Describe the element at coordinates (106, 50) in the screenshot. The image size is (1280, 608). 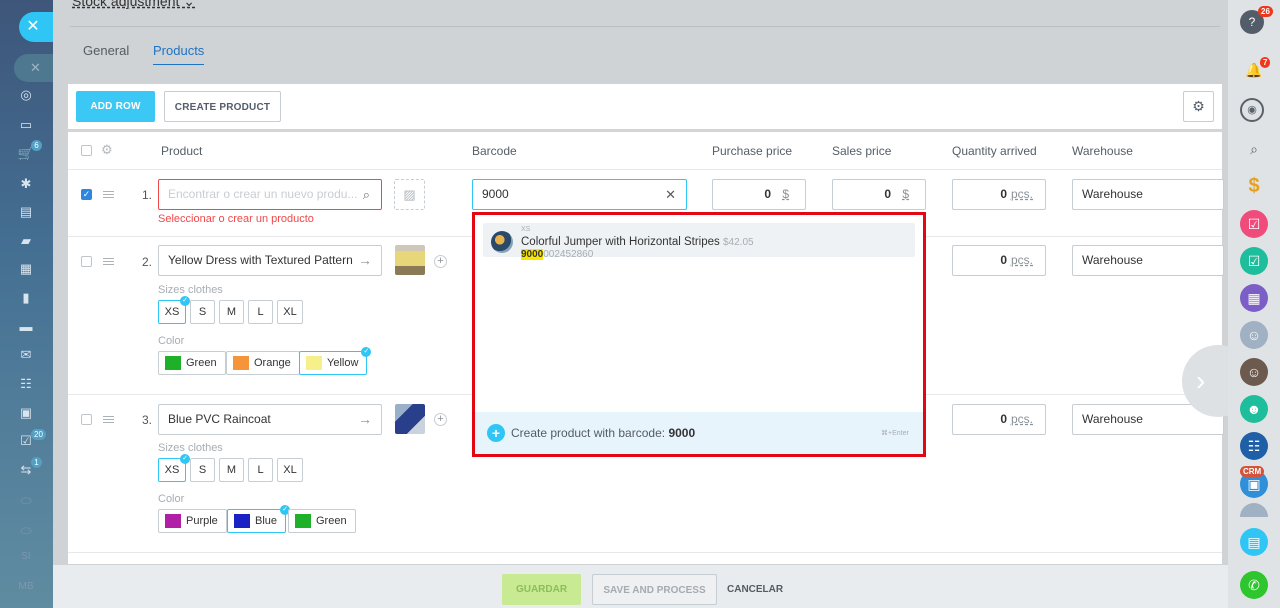
I see `tab-general: General` at that location.